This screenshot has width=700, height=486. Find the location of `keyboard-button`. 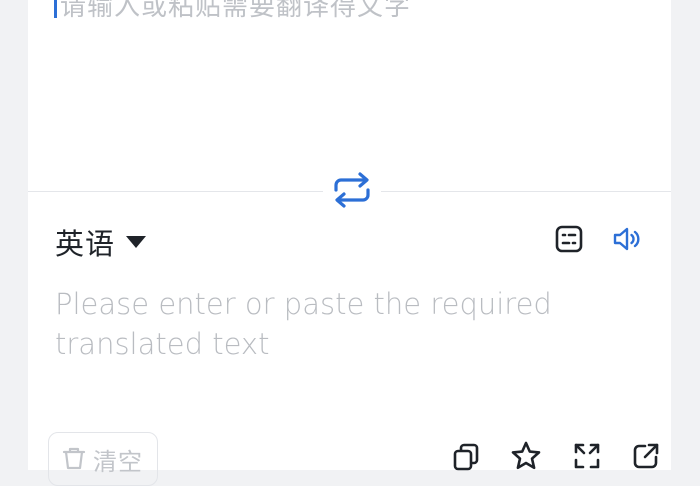

keyboard-button is located at coordinates (569, 241).